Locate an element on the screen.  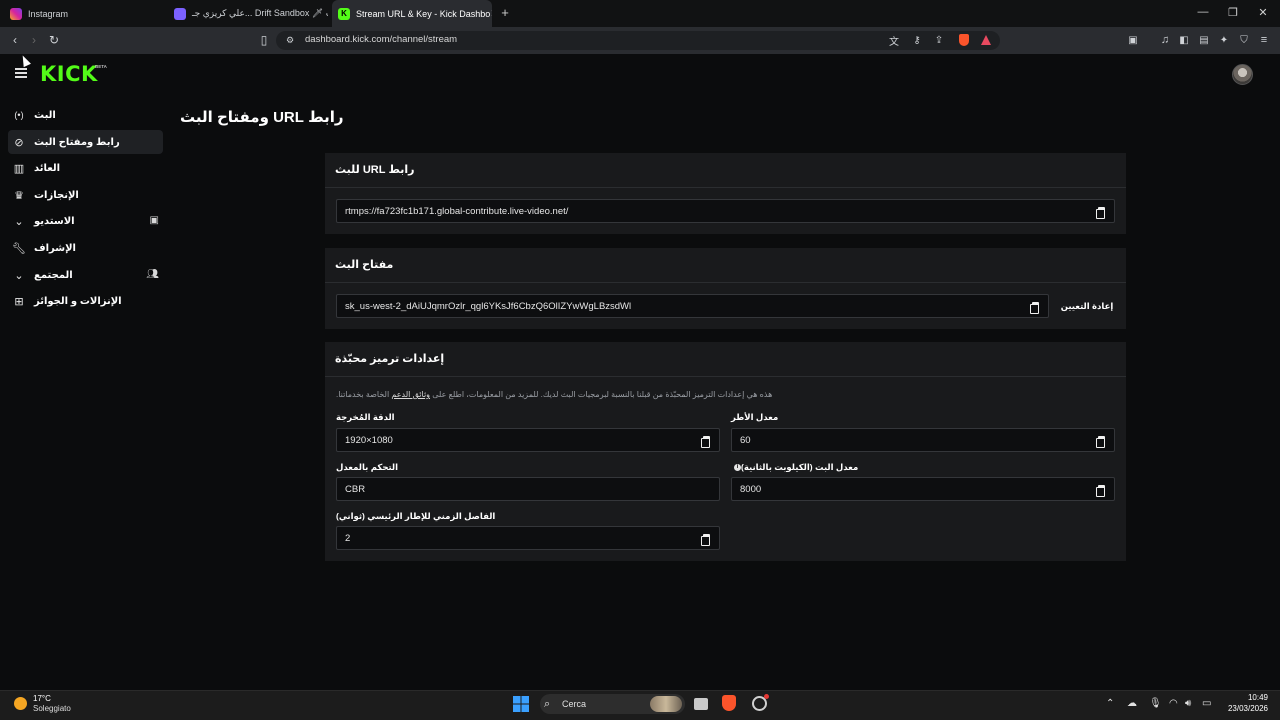
sidebar-item-label: الإنجازات is located at coordinates (56, 195).